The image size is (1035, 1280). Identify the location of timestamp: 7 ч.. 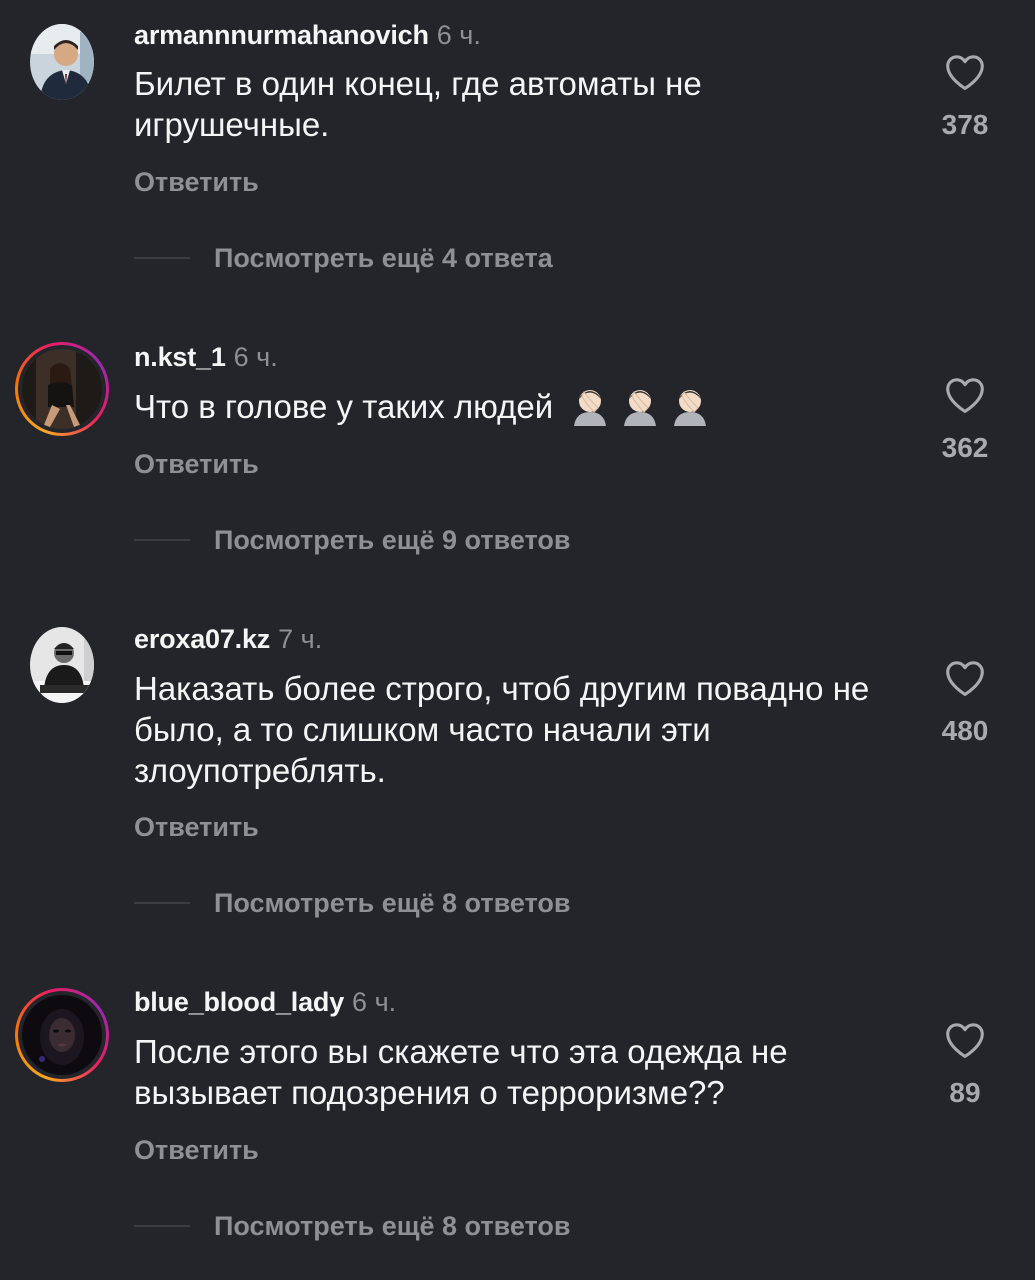
(300, 639).